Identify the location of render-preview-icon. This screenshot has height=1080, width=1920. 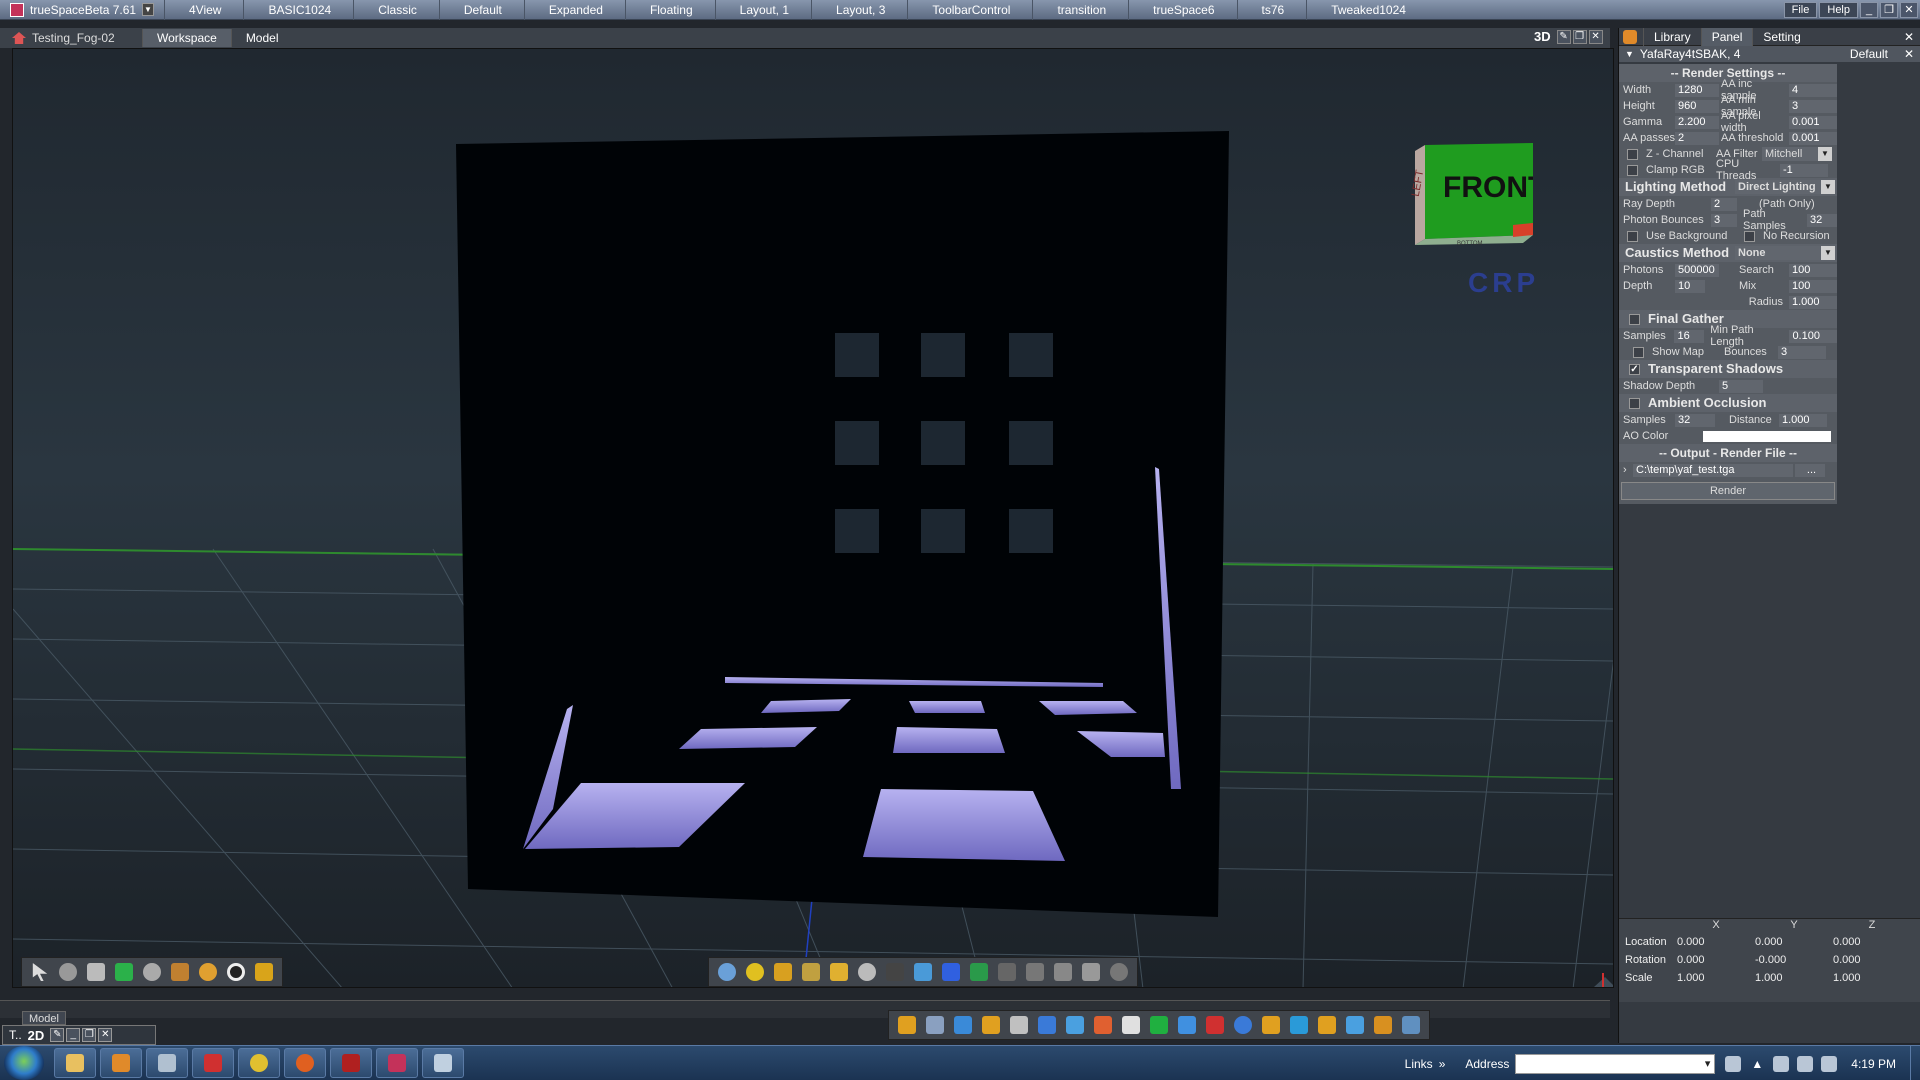
(1411, 1025).